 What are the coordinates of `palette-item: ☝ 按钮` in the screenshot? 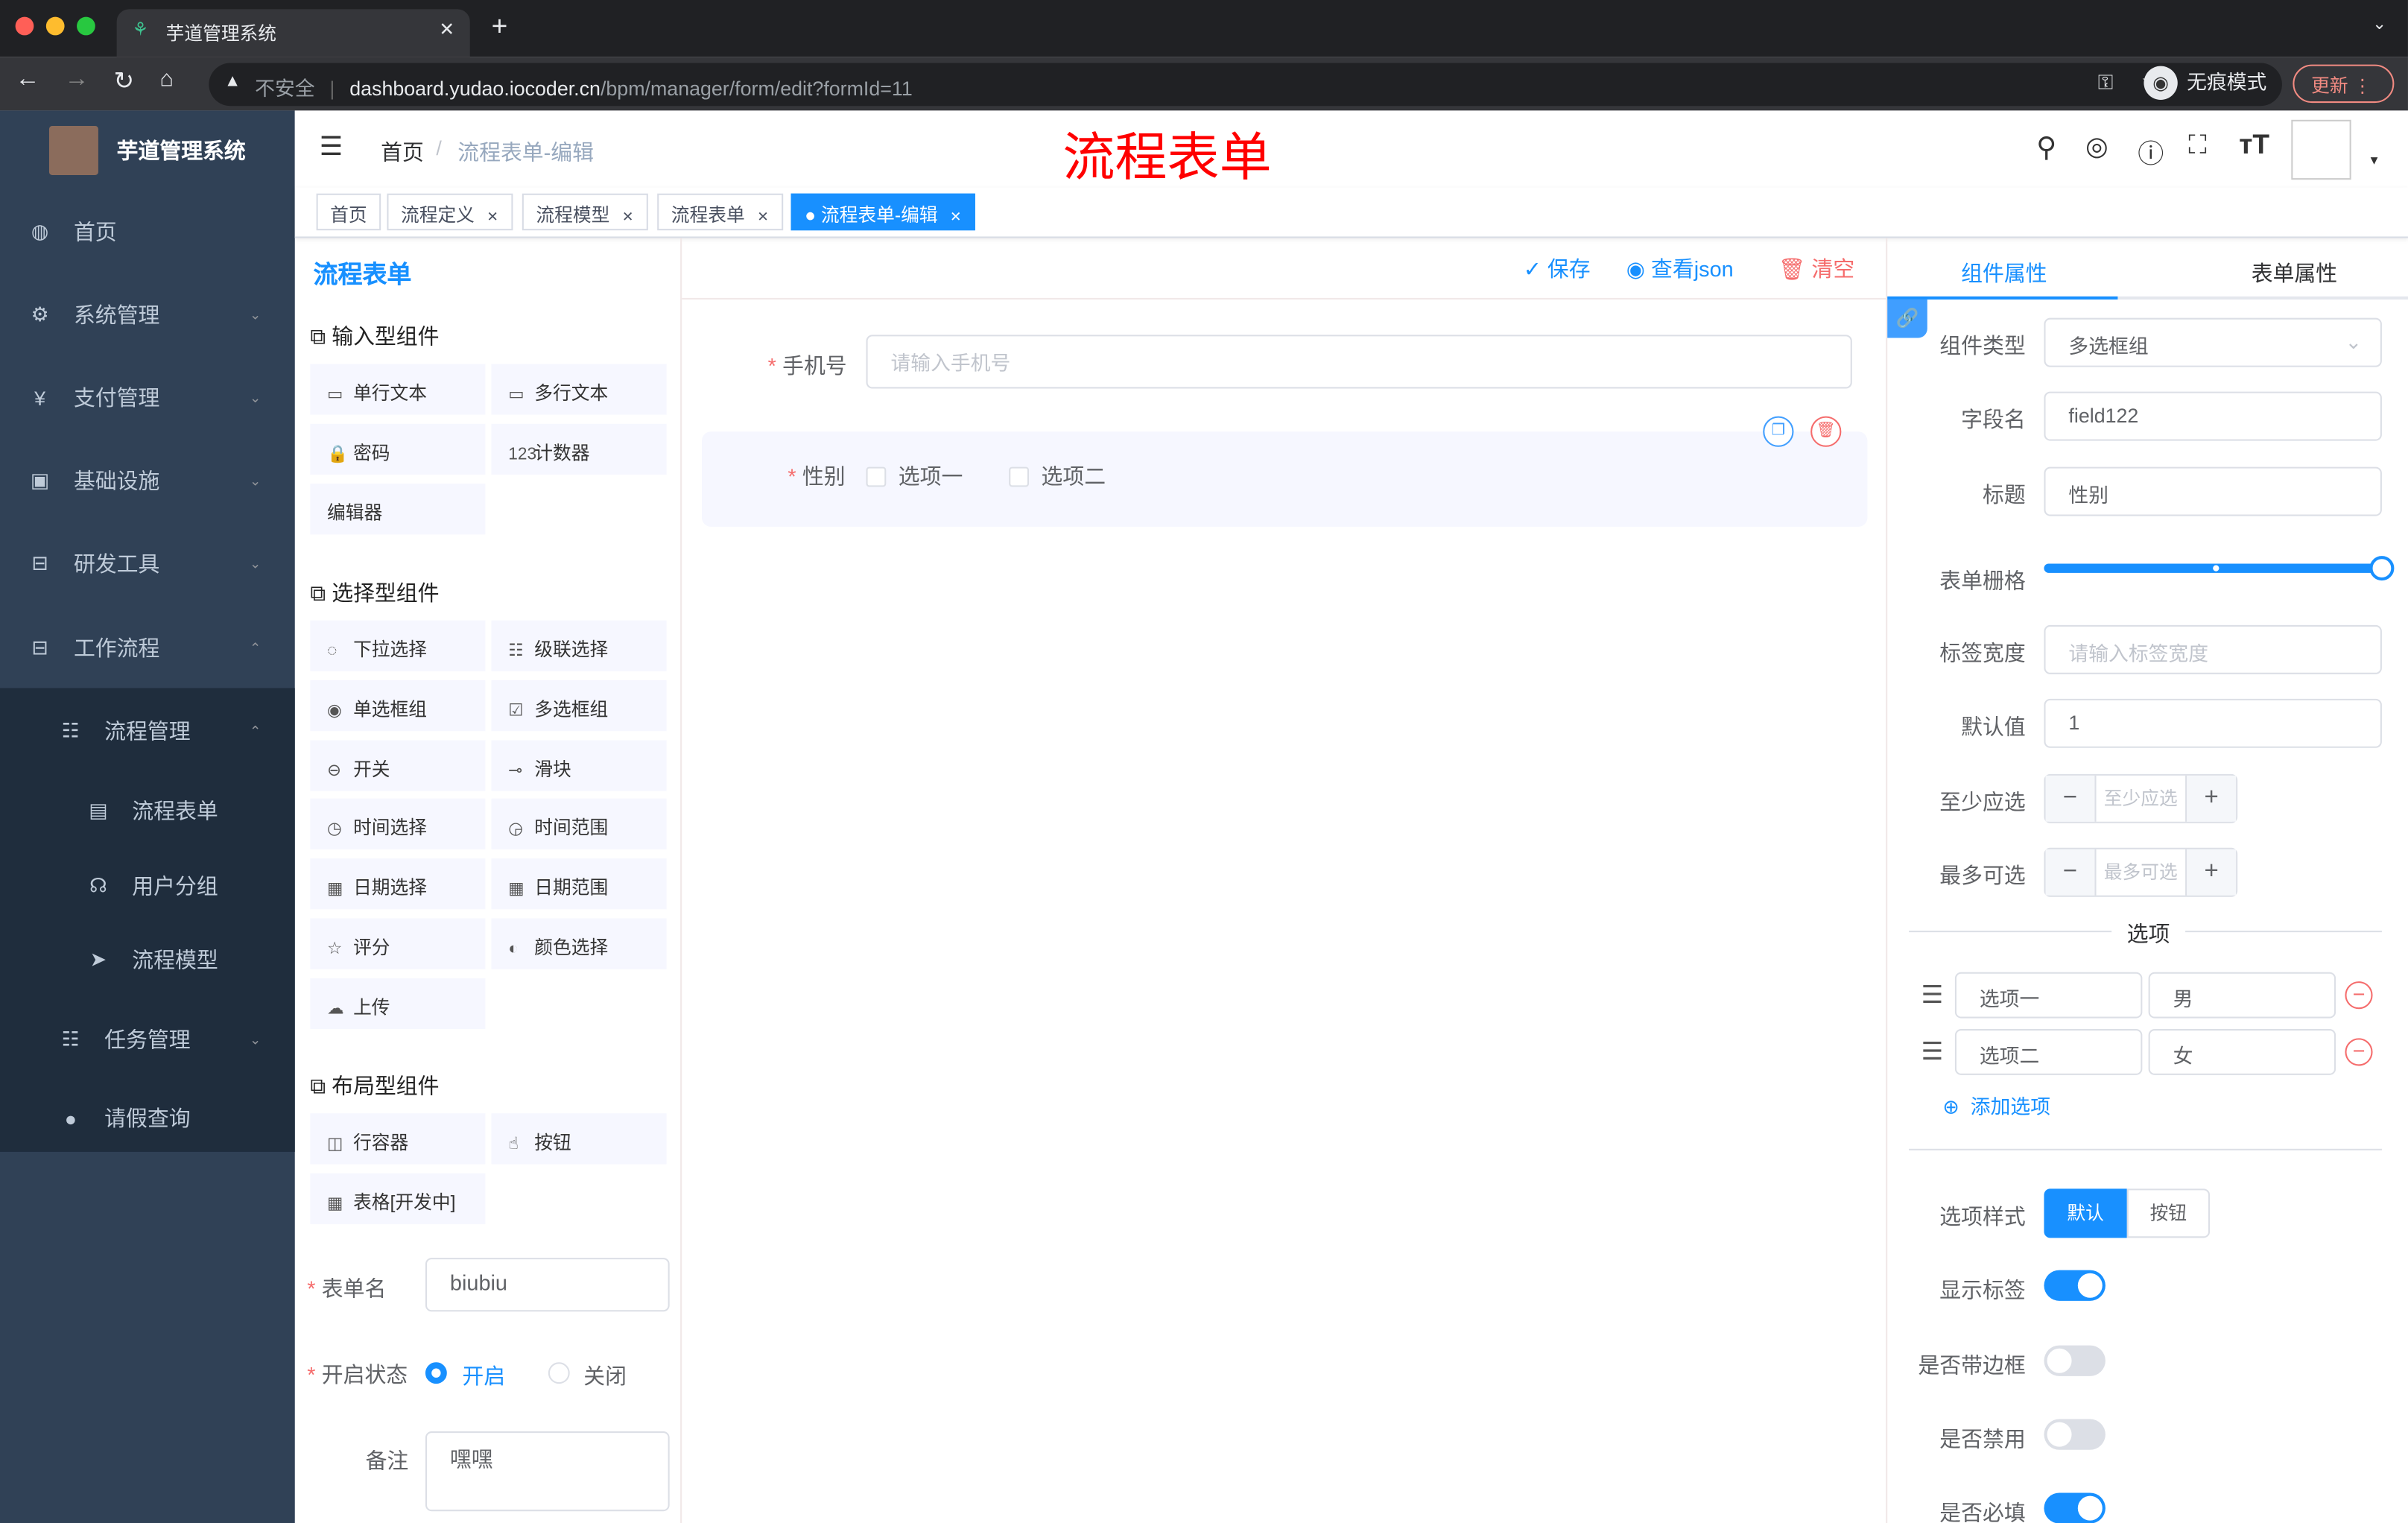 It's located at (579, 1139).